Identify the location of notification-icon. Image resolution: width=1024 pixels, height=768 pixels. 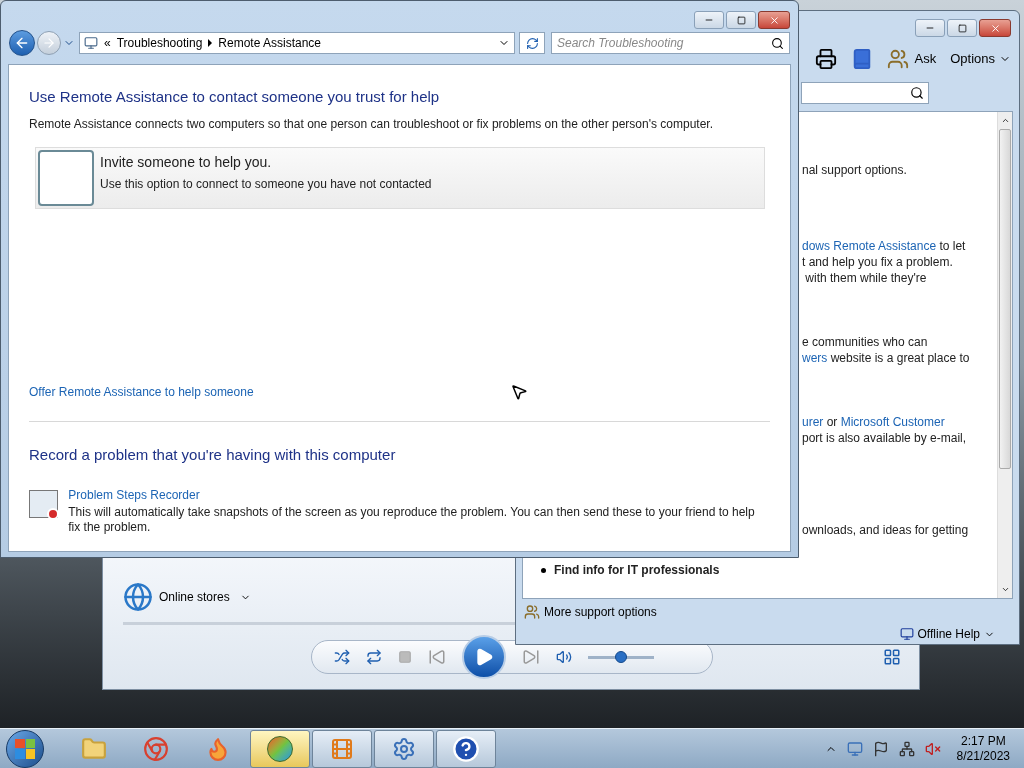
(854, 748).